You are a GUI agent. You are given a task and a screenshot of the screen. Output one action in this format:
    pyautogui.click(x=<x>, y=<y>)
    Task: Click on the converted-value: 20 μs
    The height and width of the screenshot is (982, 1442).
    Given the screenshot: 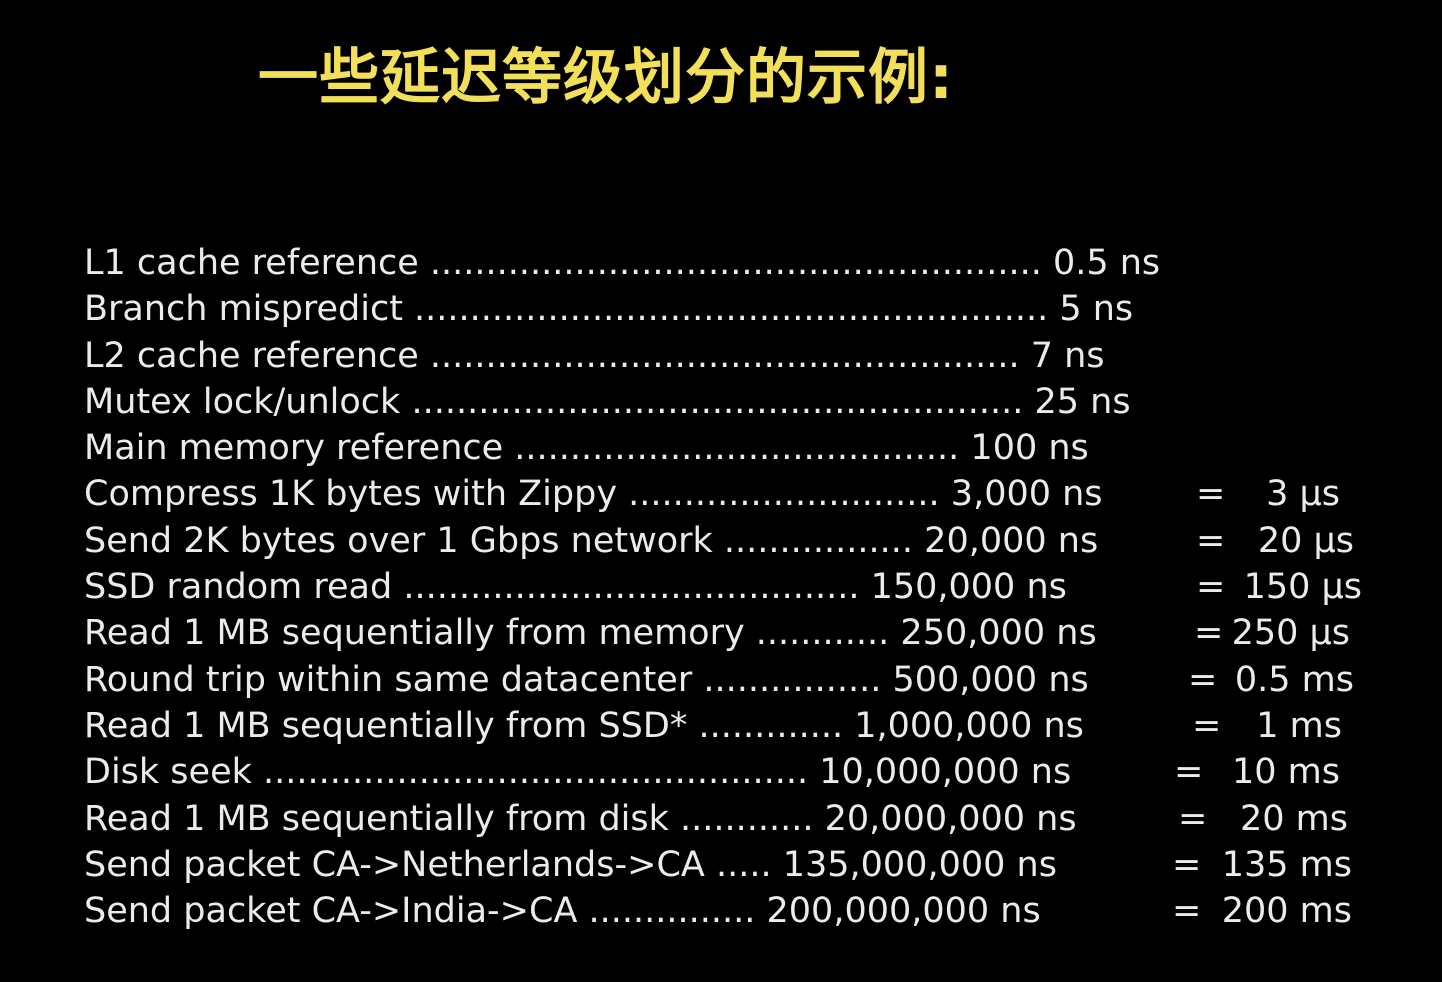 What is the action you would take?
    pyautogui.click(x=1305, y=540)
    